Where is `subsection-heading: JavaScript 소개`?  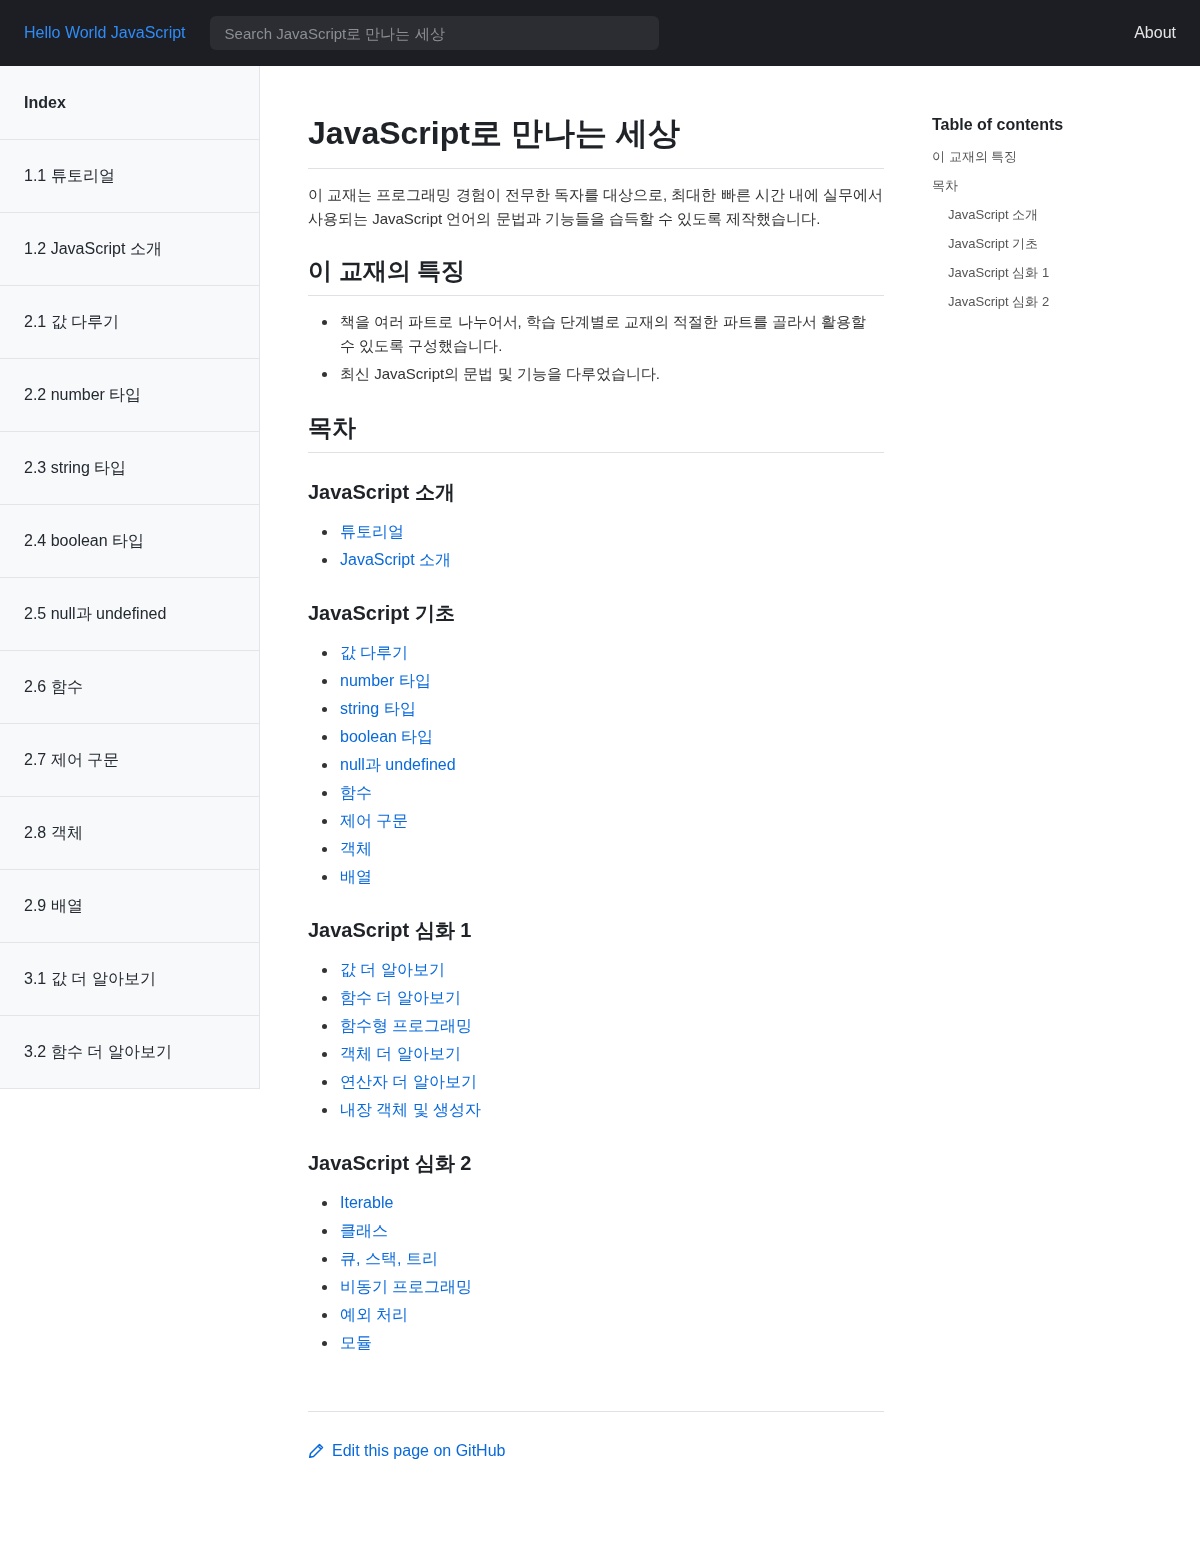
subsection-heading: JavaScript 소개 is located at coordinates (382, 492).